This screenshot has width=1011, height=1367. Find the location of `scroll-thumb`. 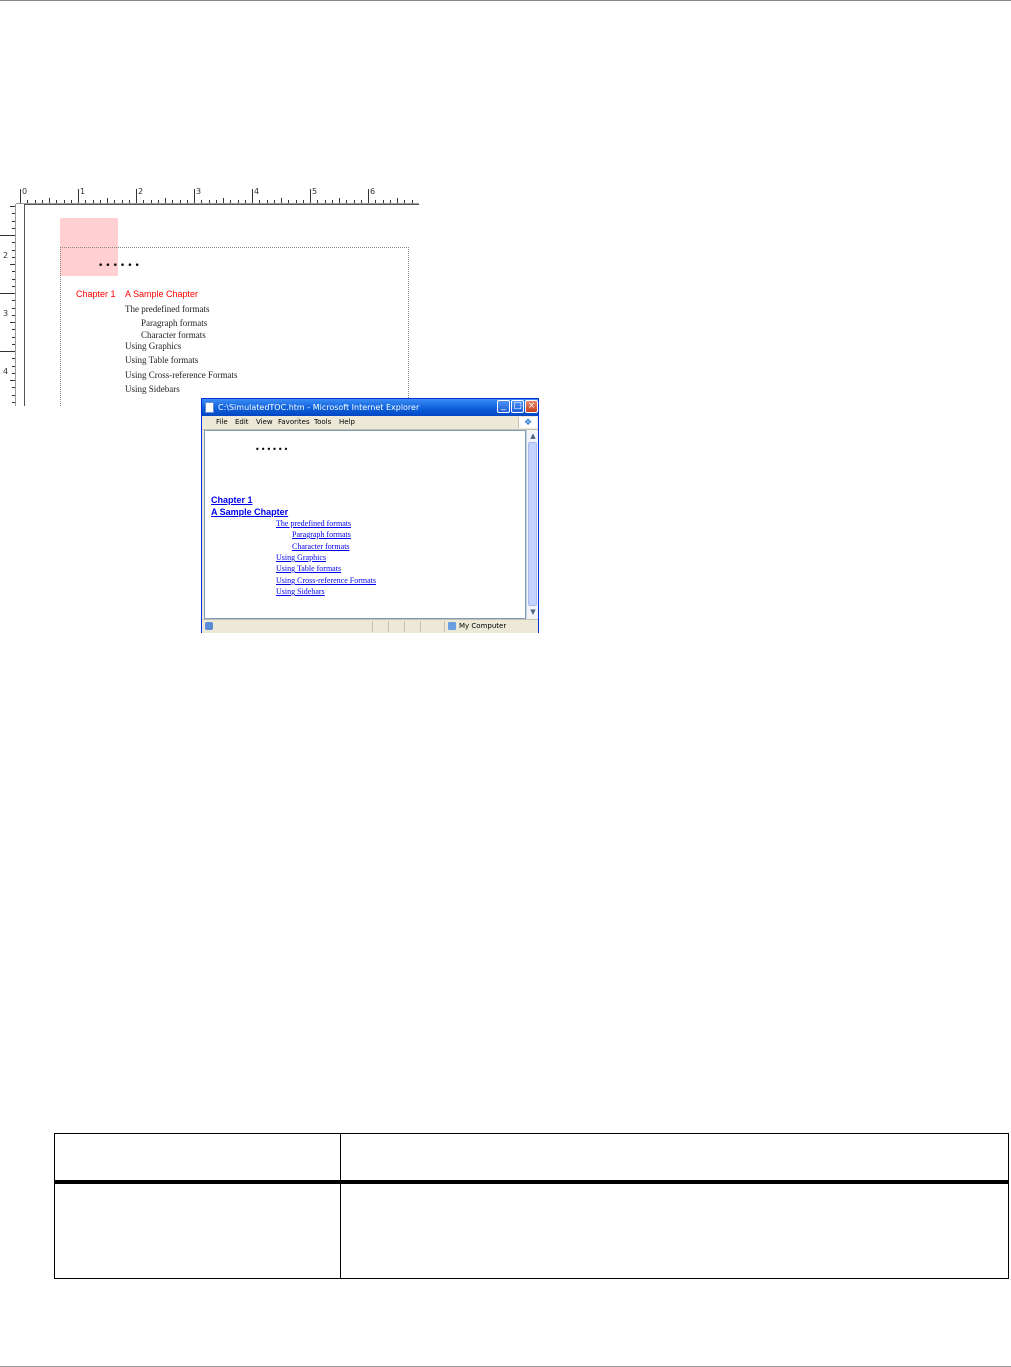

scroll-thumb is located at coordinates (532, 524).